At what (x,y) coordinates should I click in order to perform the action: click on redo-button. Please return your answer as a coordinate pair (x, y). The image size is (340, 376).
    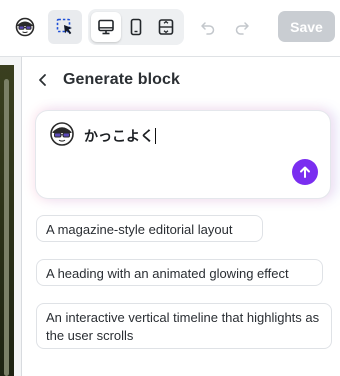
    Looking at the image, I should click on (242, 27).